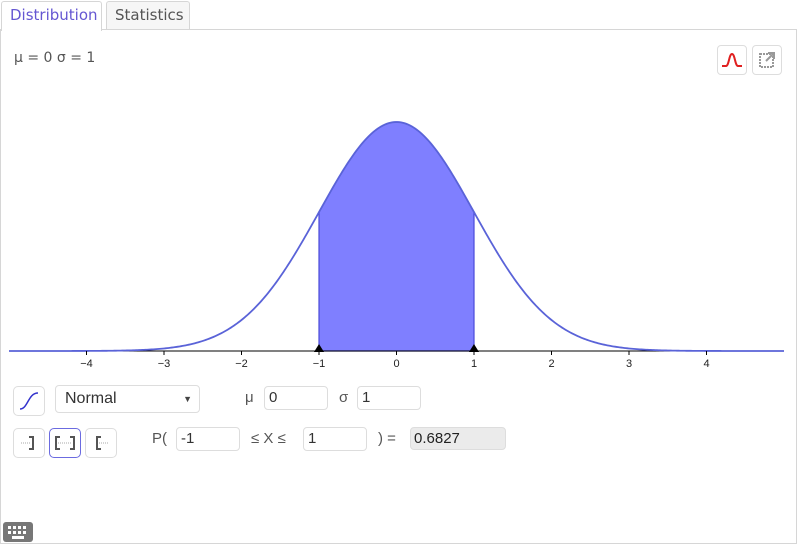 Image resolution: width=800 pixels, height=547 pixels. Describe the element at coordinates (296, 398) in the screenshot. I see `mu-input: 0` at that location.